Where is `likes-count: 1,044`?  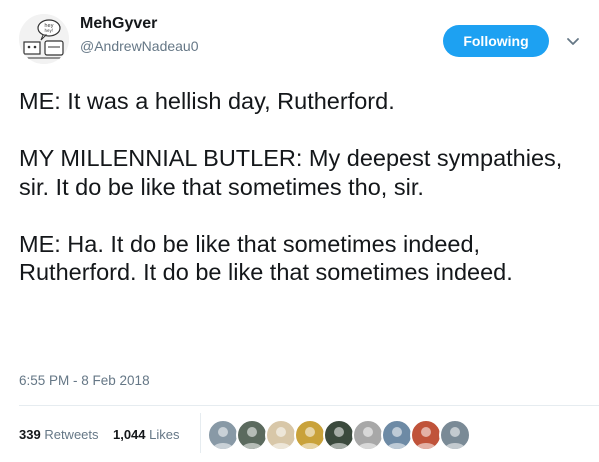 likes-count: 1,044 is located at coordinates (129, 434).